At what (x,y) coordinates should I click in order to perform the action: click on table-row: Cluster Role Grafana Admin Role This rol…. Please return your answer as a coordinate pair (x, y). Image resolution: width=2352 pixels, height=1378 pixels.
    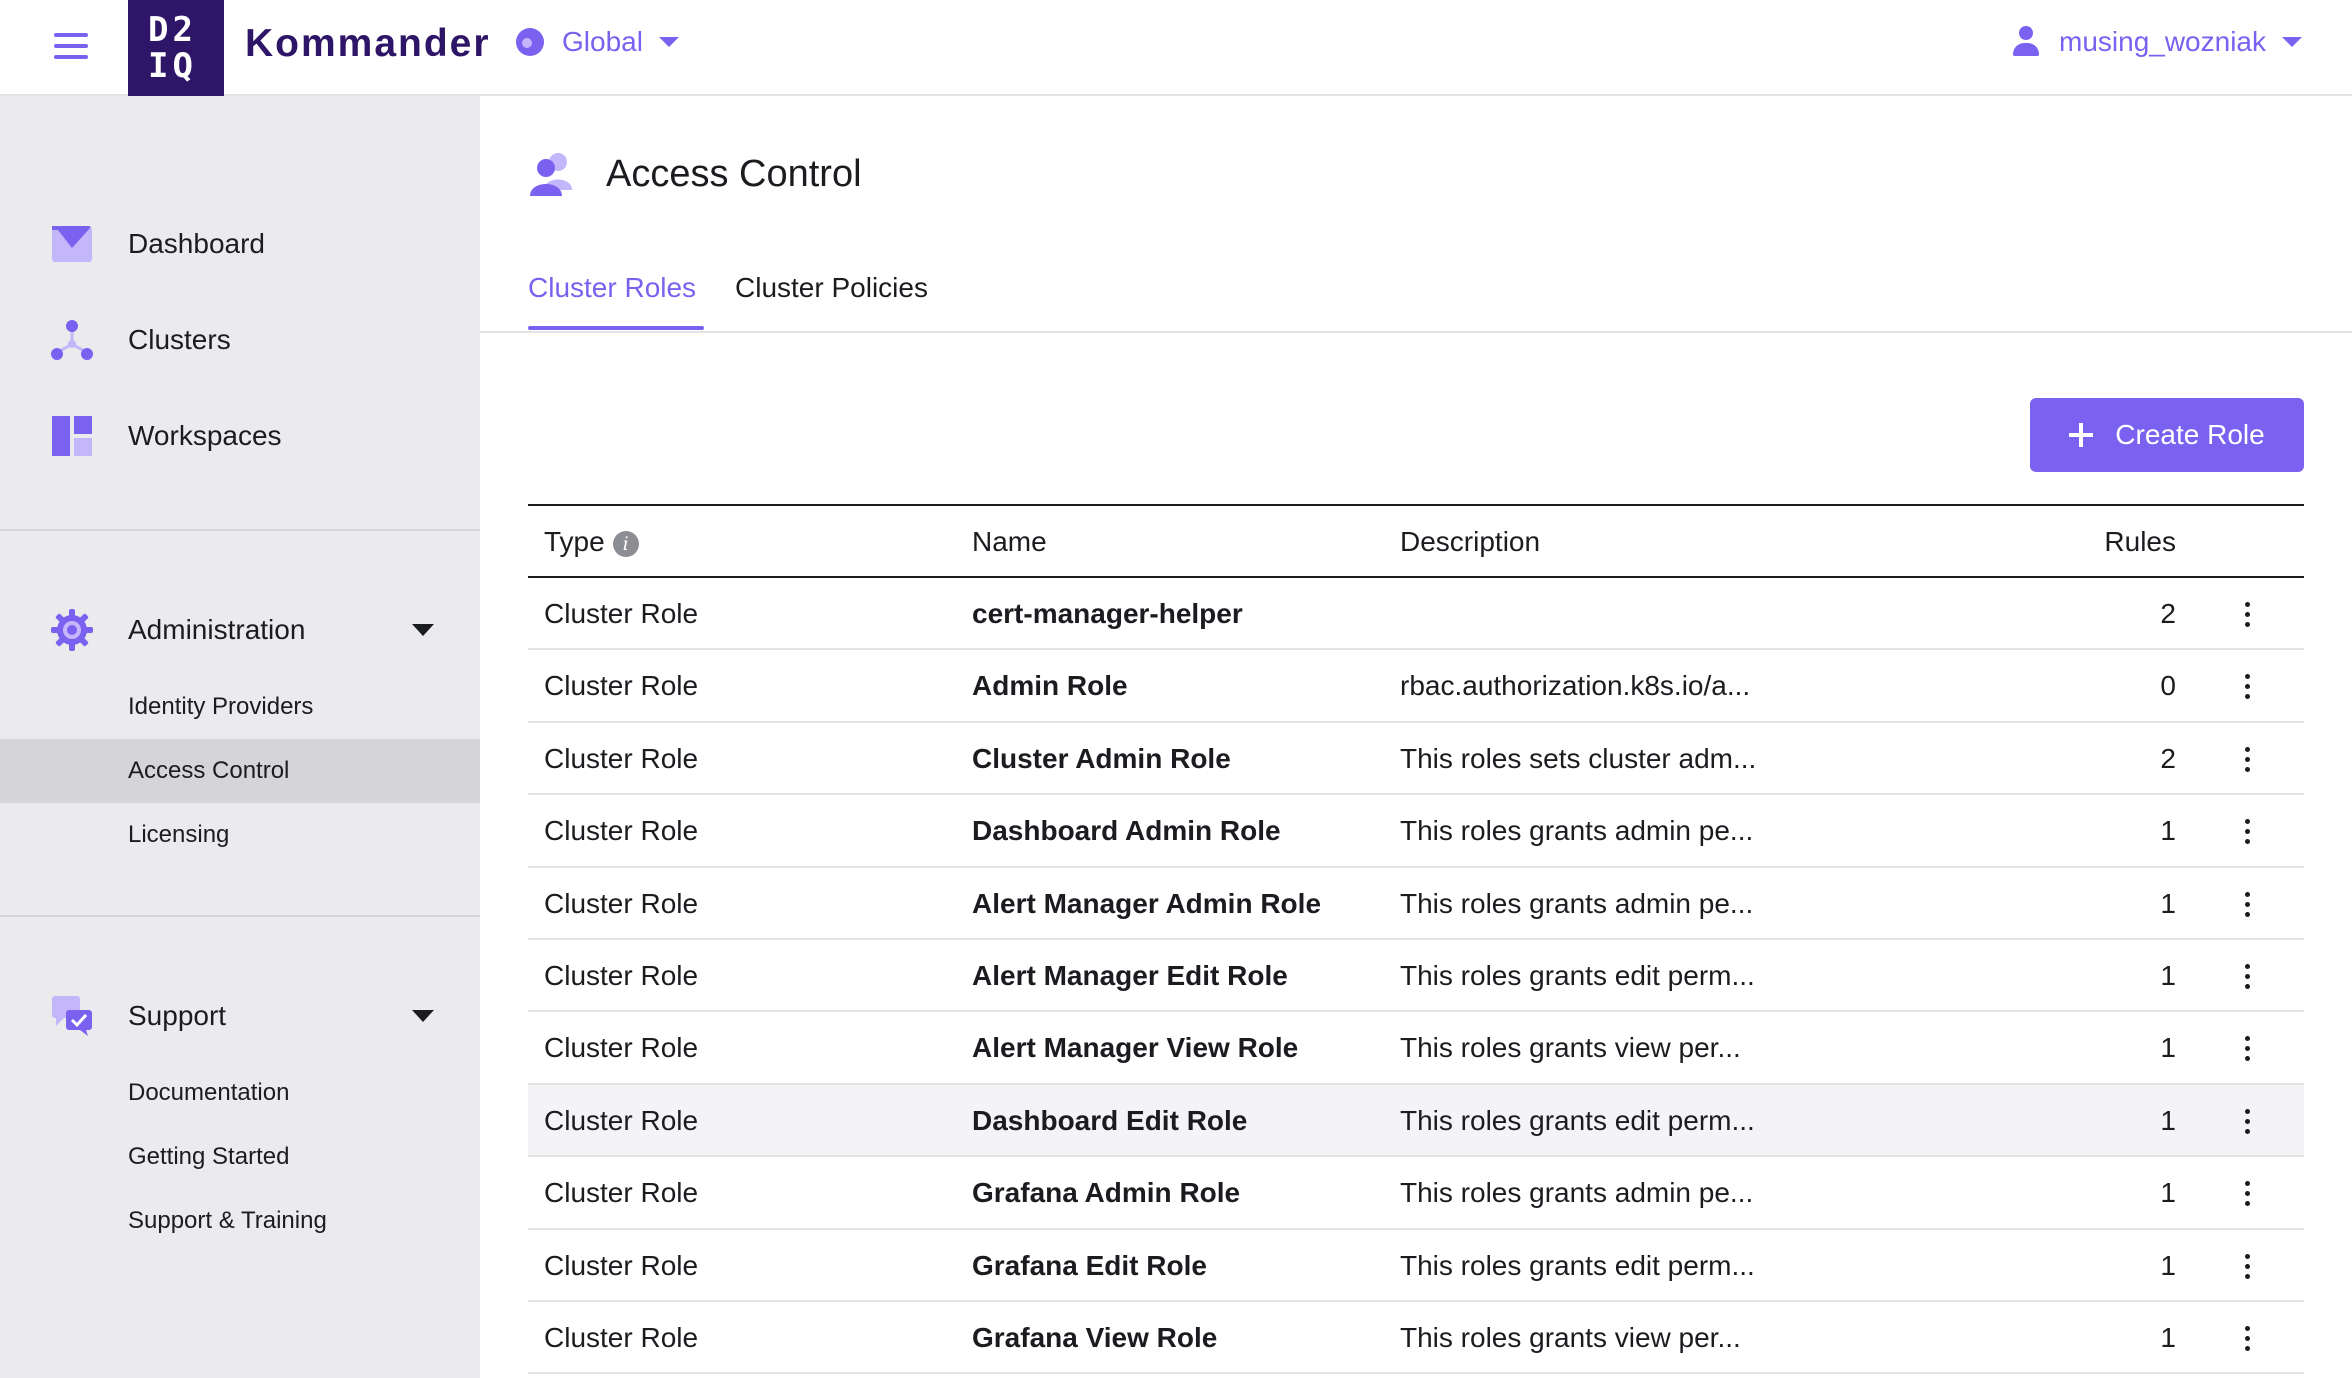
    Looking at the image, I should click on (1416, 1193).